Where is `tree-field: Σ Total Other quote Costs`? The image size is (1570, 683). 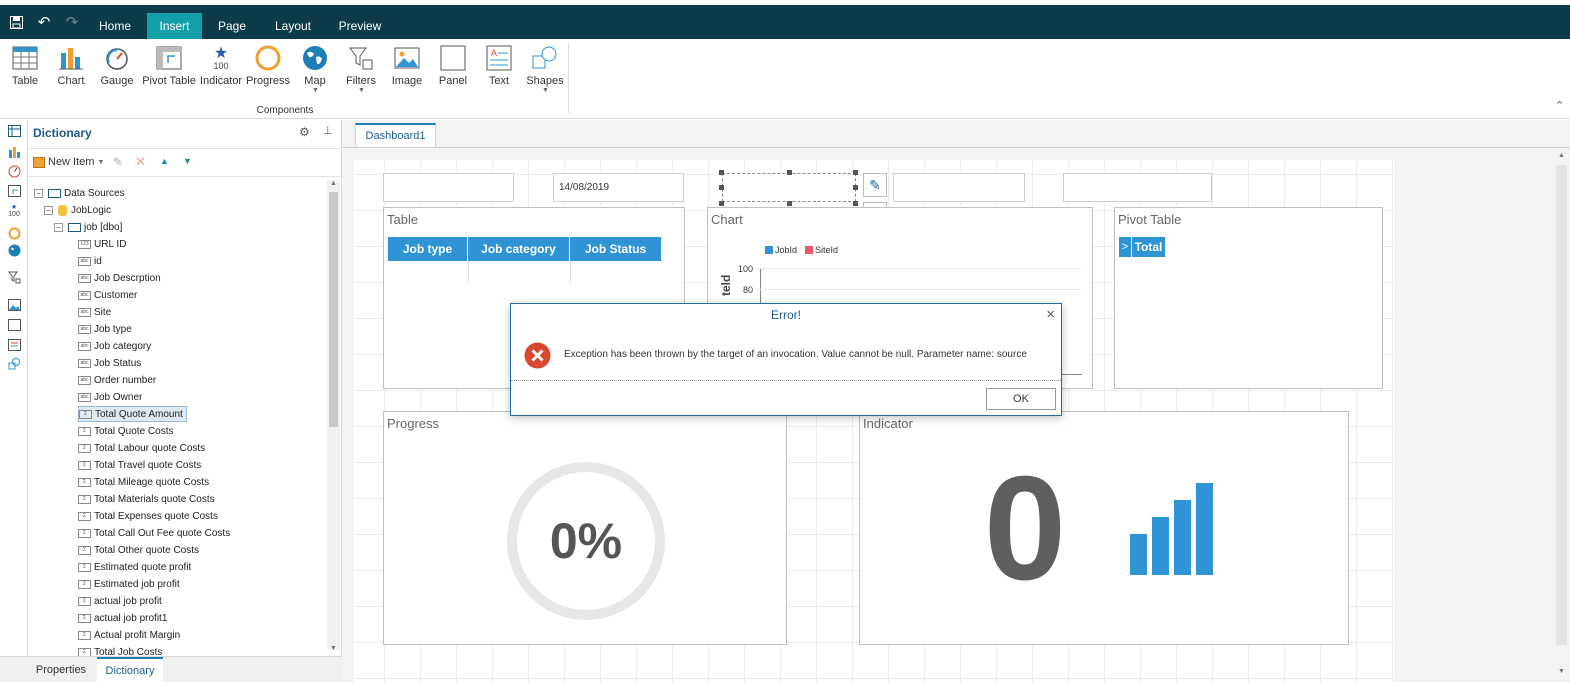 tree-field: Σ Total Other quote Costs is located at coordinates (138, 550).